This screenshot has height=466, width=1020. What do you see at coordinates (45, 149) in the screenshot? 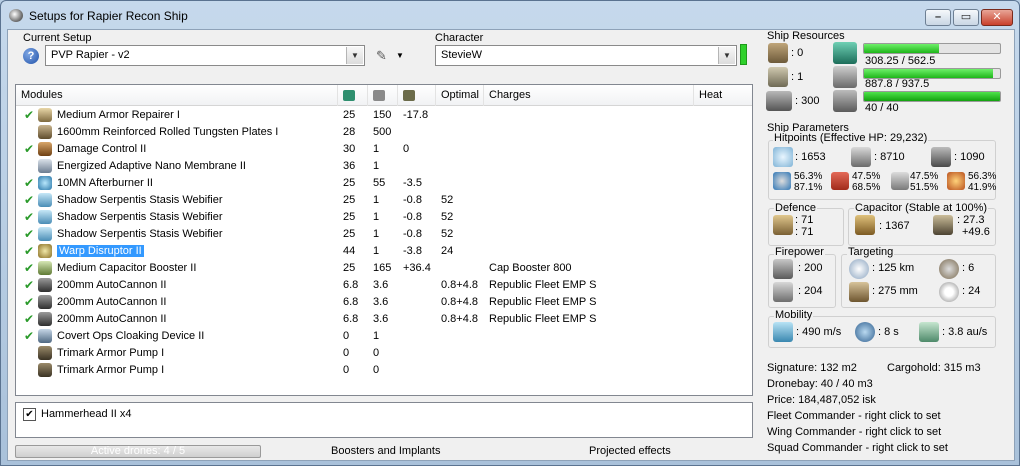
I see `damage-control-icon` at bounding box center [45, 149].